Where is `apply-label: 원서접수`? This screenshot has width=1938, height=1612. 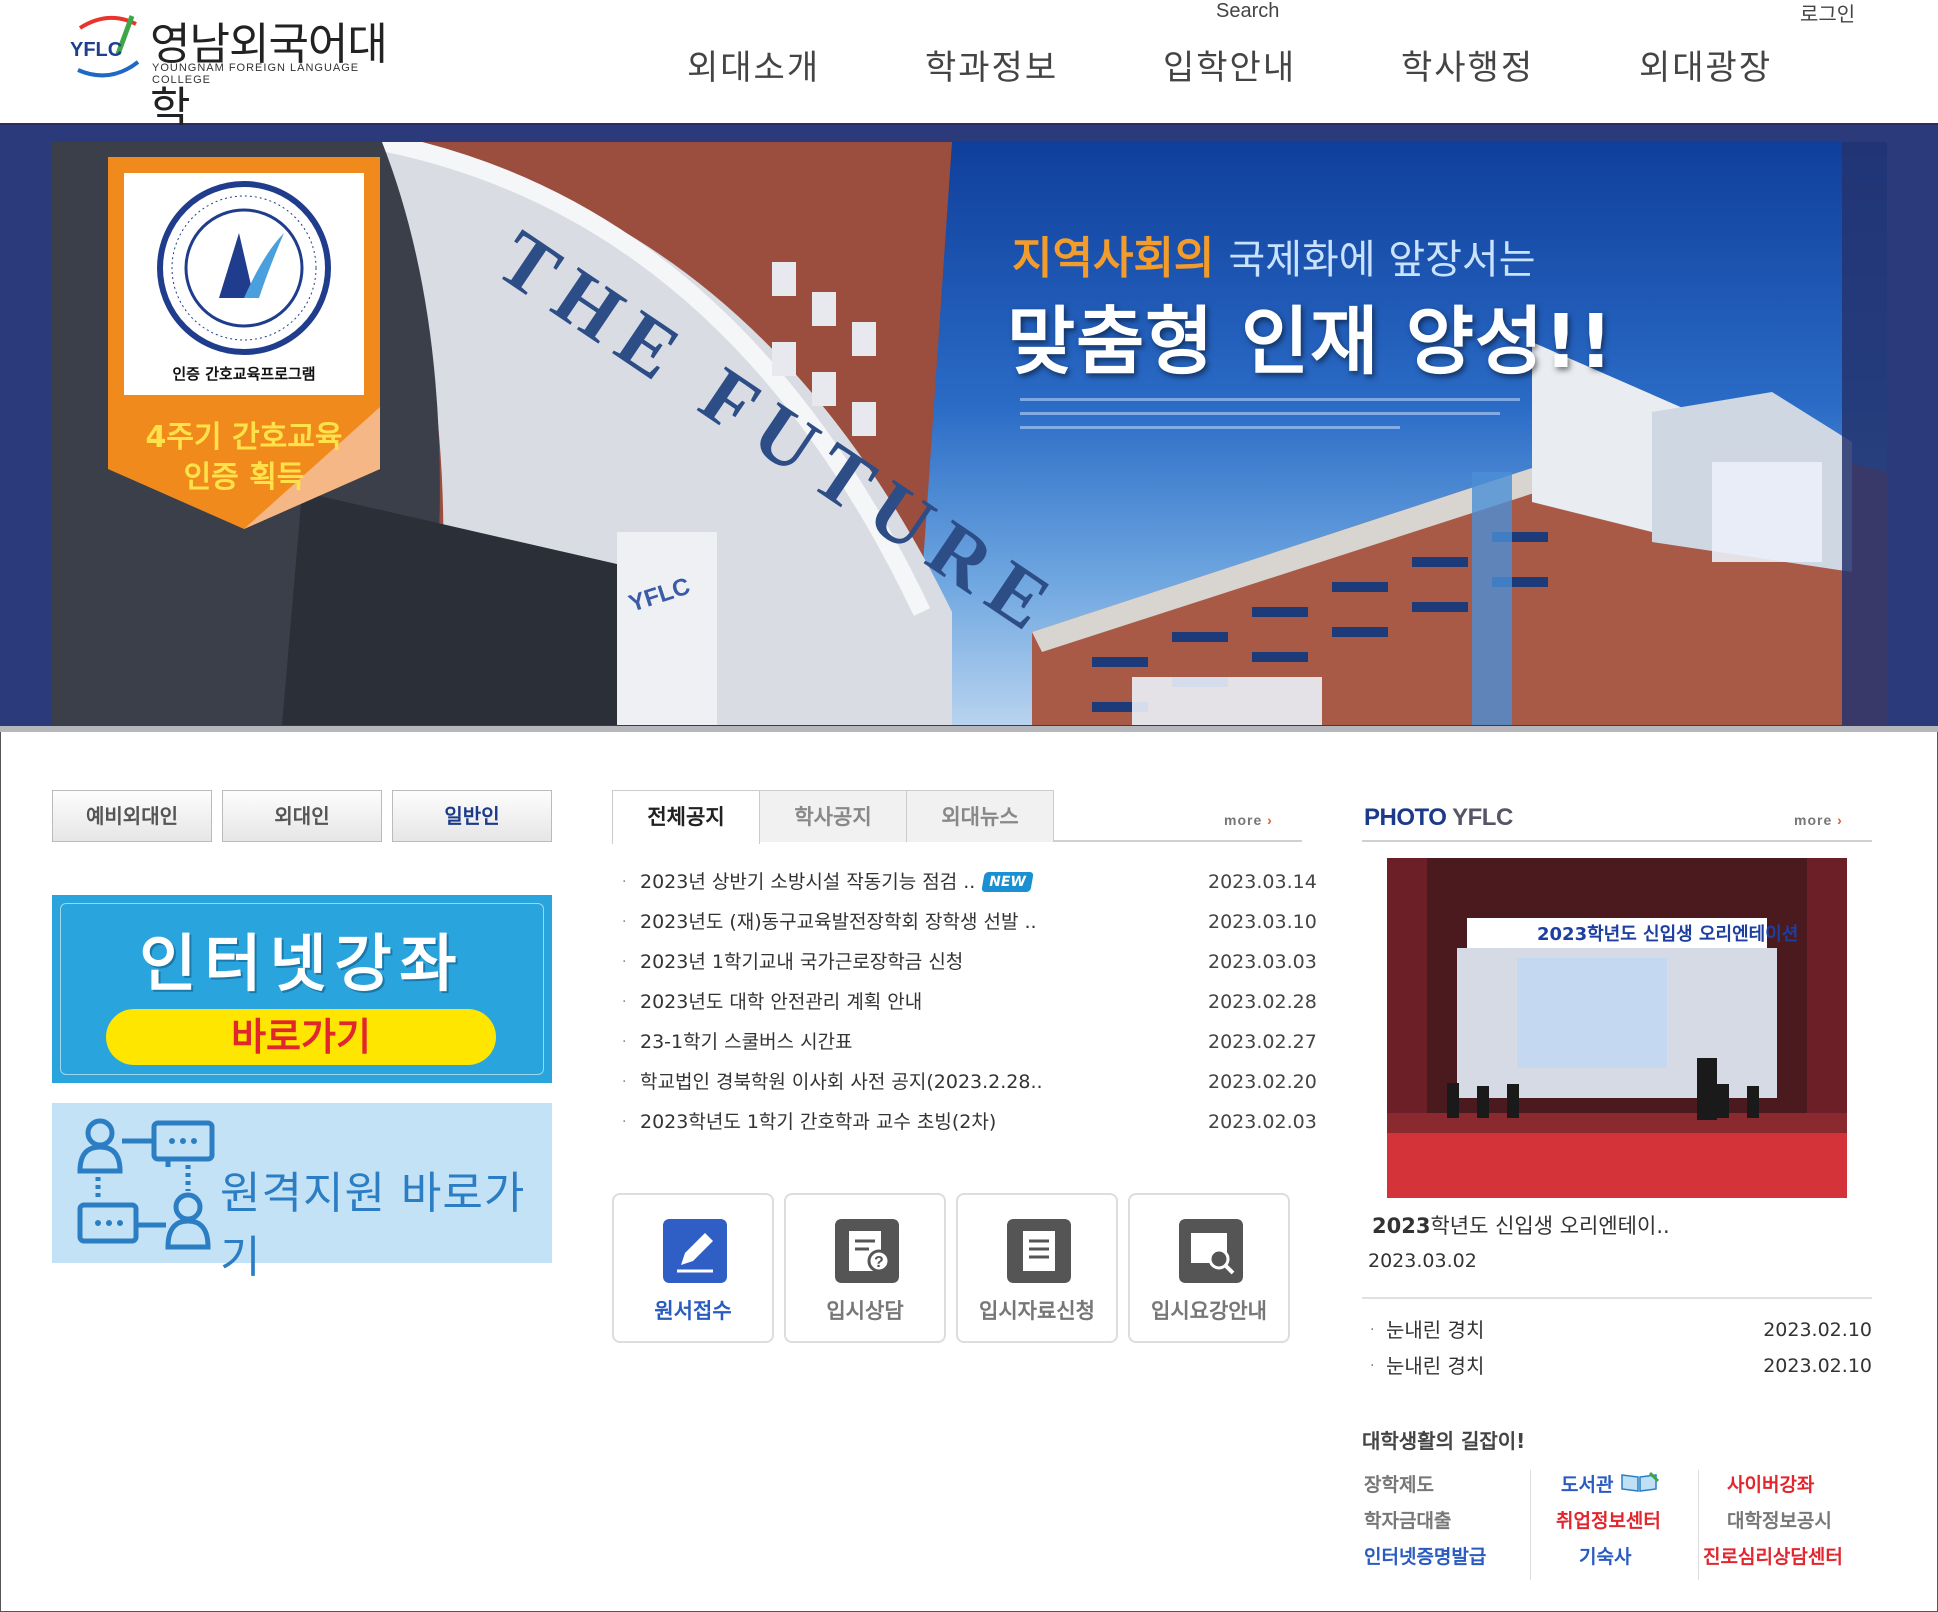
apply-label: 원서접수 is located at coordinates (693, 1311).